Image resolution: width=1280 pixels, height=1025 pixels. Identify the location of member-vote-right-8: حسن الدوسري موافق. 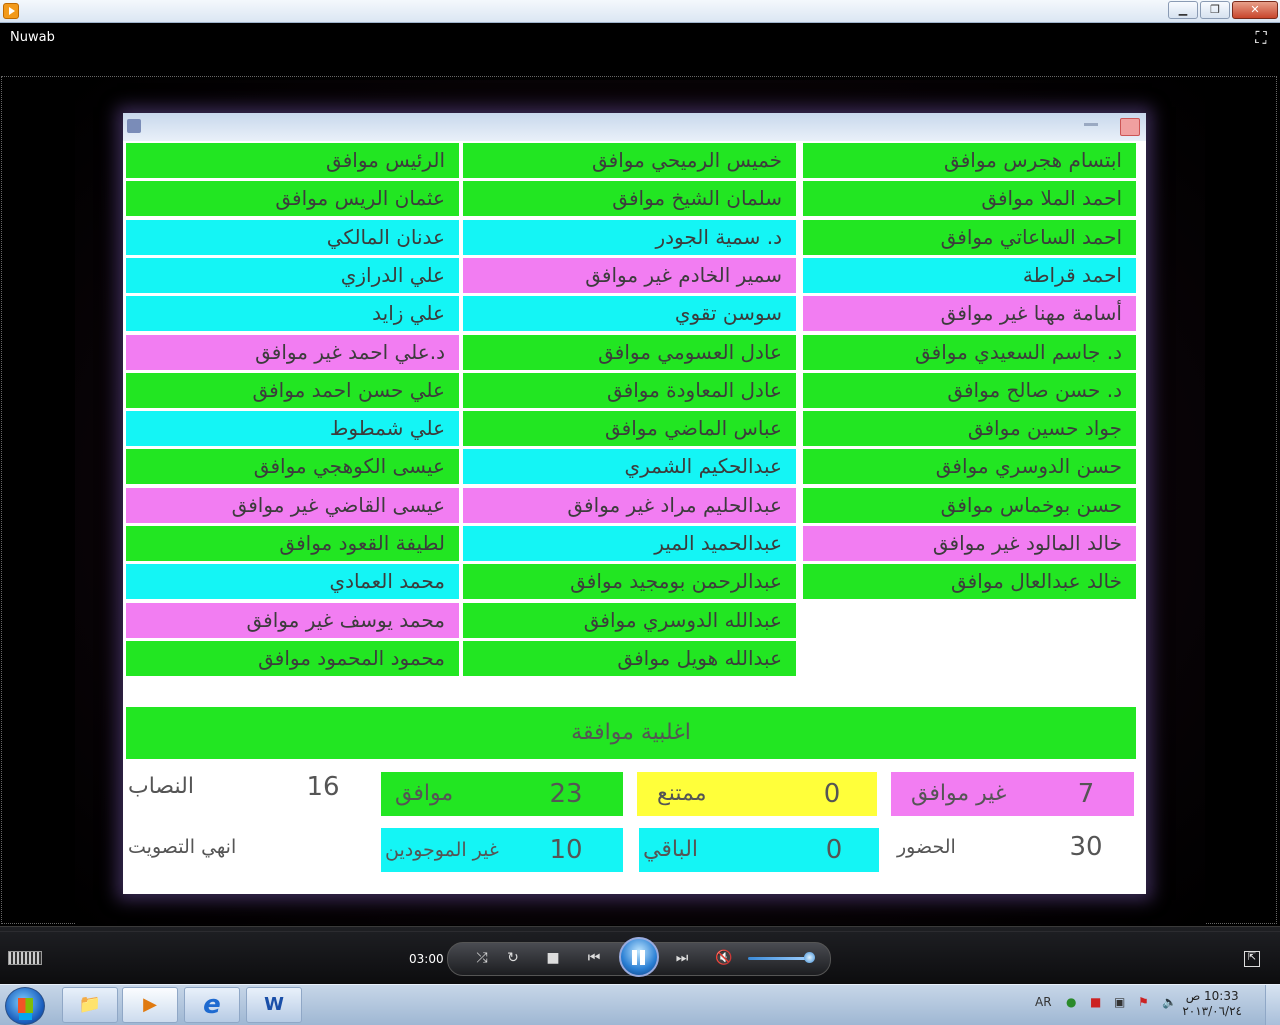
(969, 467).